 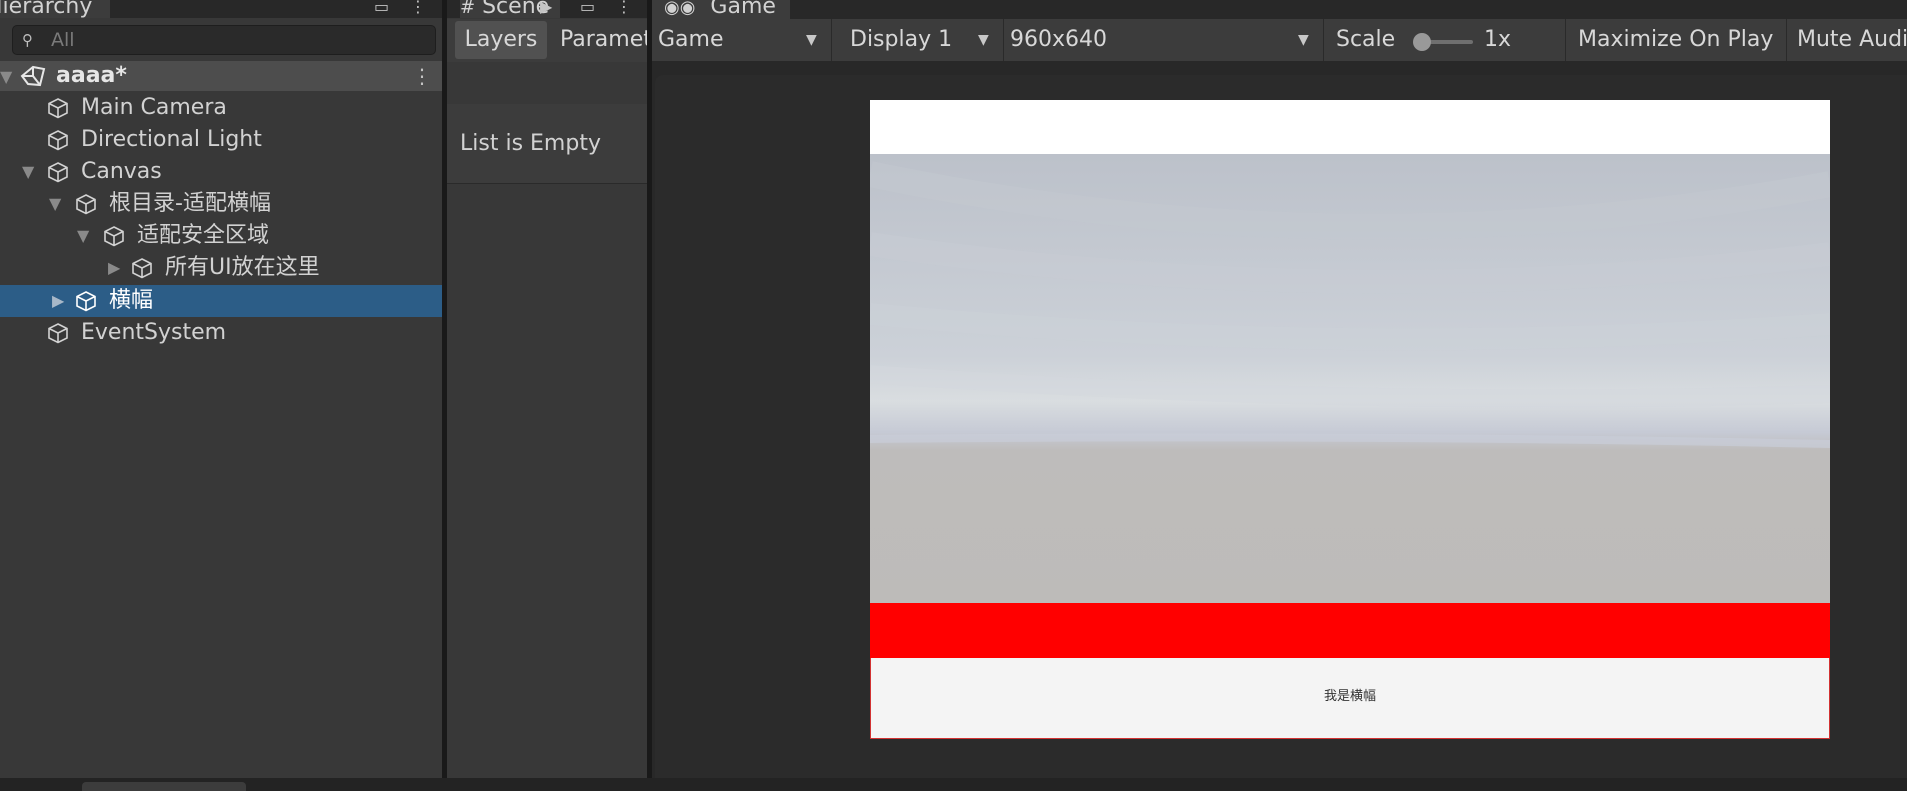 I want to click on banner-text: 我是横幅, so click(x=1349, y=696).